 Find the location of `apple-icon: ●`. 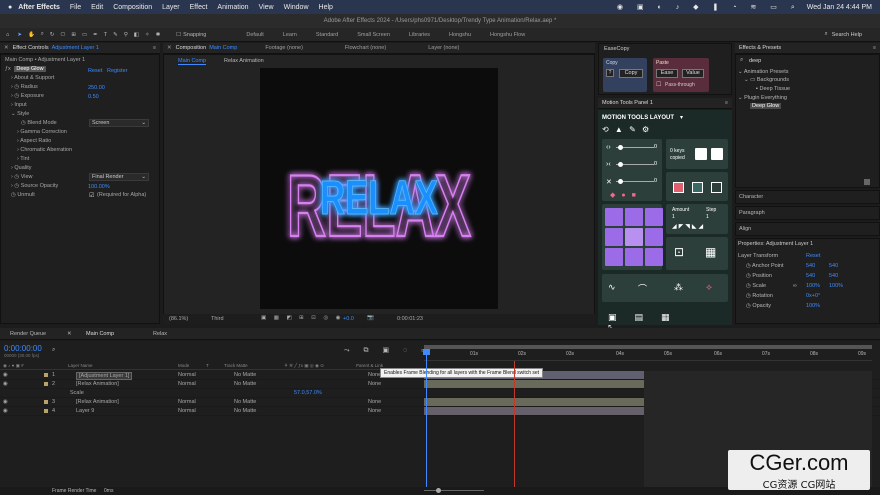

apple-icon: ● is located at coordinates (10, 7).